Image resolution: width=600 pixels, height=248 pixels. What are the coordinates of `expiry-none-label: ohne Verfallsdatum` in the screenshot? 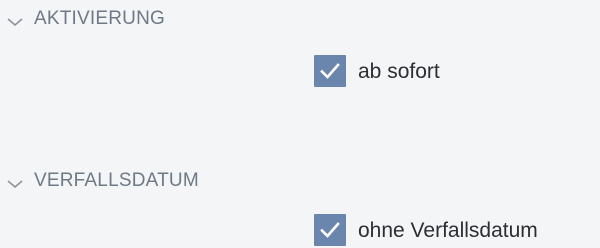 It's located at (448, 230).